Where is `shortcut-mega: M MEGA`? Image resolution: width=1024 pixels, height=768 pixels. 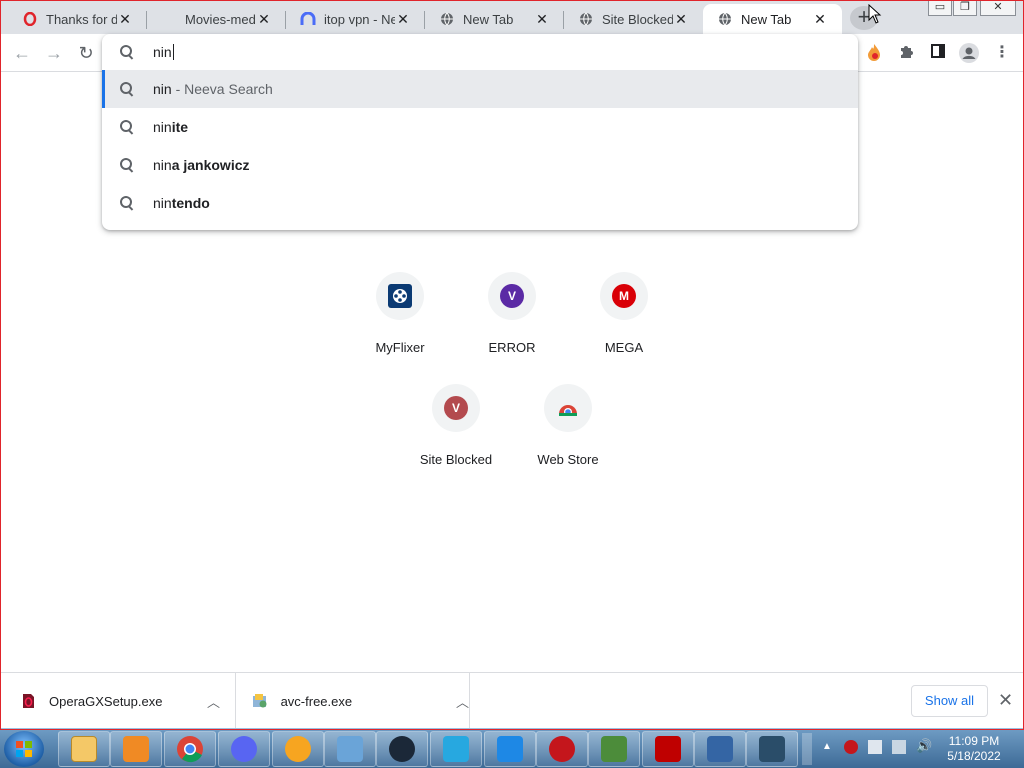
shortcut-mega: M MEGA is located at coordinates (624, 322).